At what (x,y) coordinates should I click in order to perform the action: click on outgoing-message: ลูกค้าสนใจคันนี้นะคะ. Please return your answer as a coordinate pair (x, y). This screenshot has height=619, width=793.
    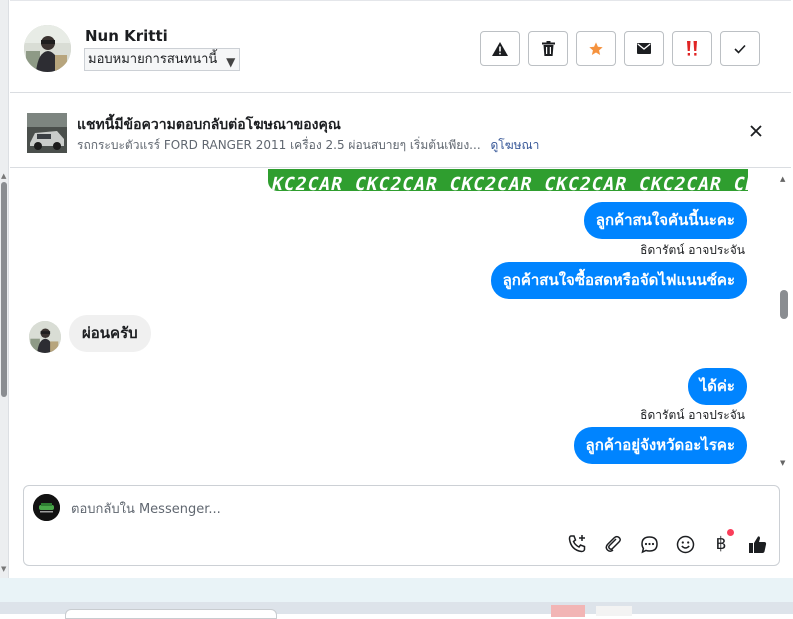
    Looking at the image, I should click on (665, 220).